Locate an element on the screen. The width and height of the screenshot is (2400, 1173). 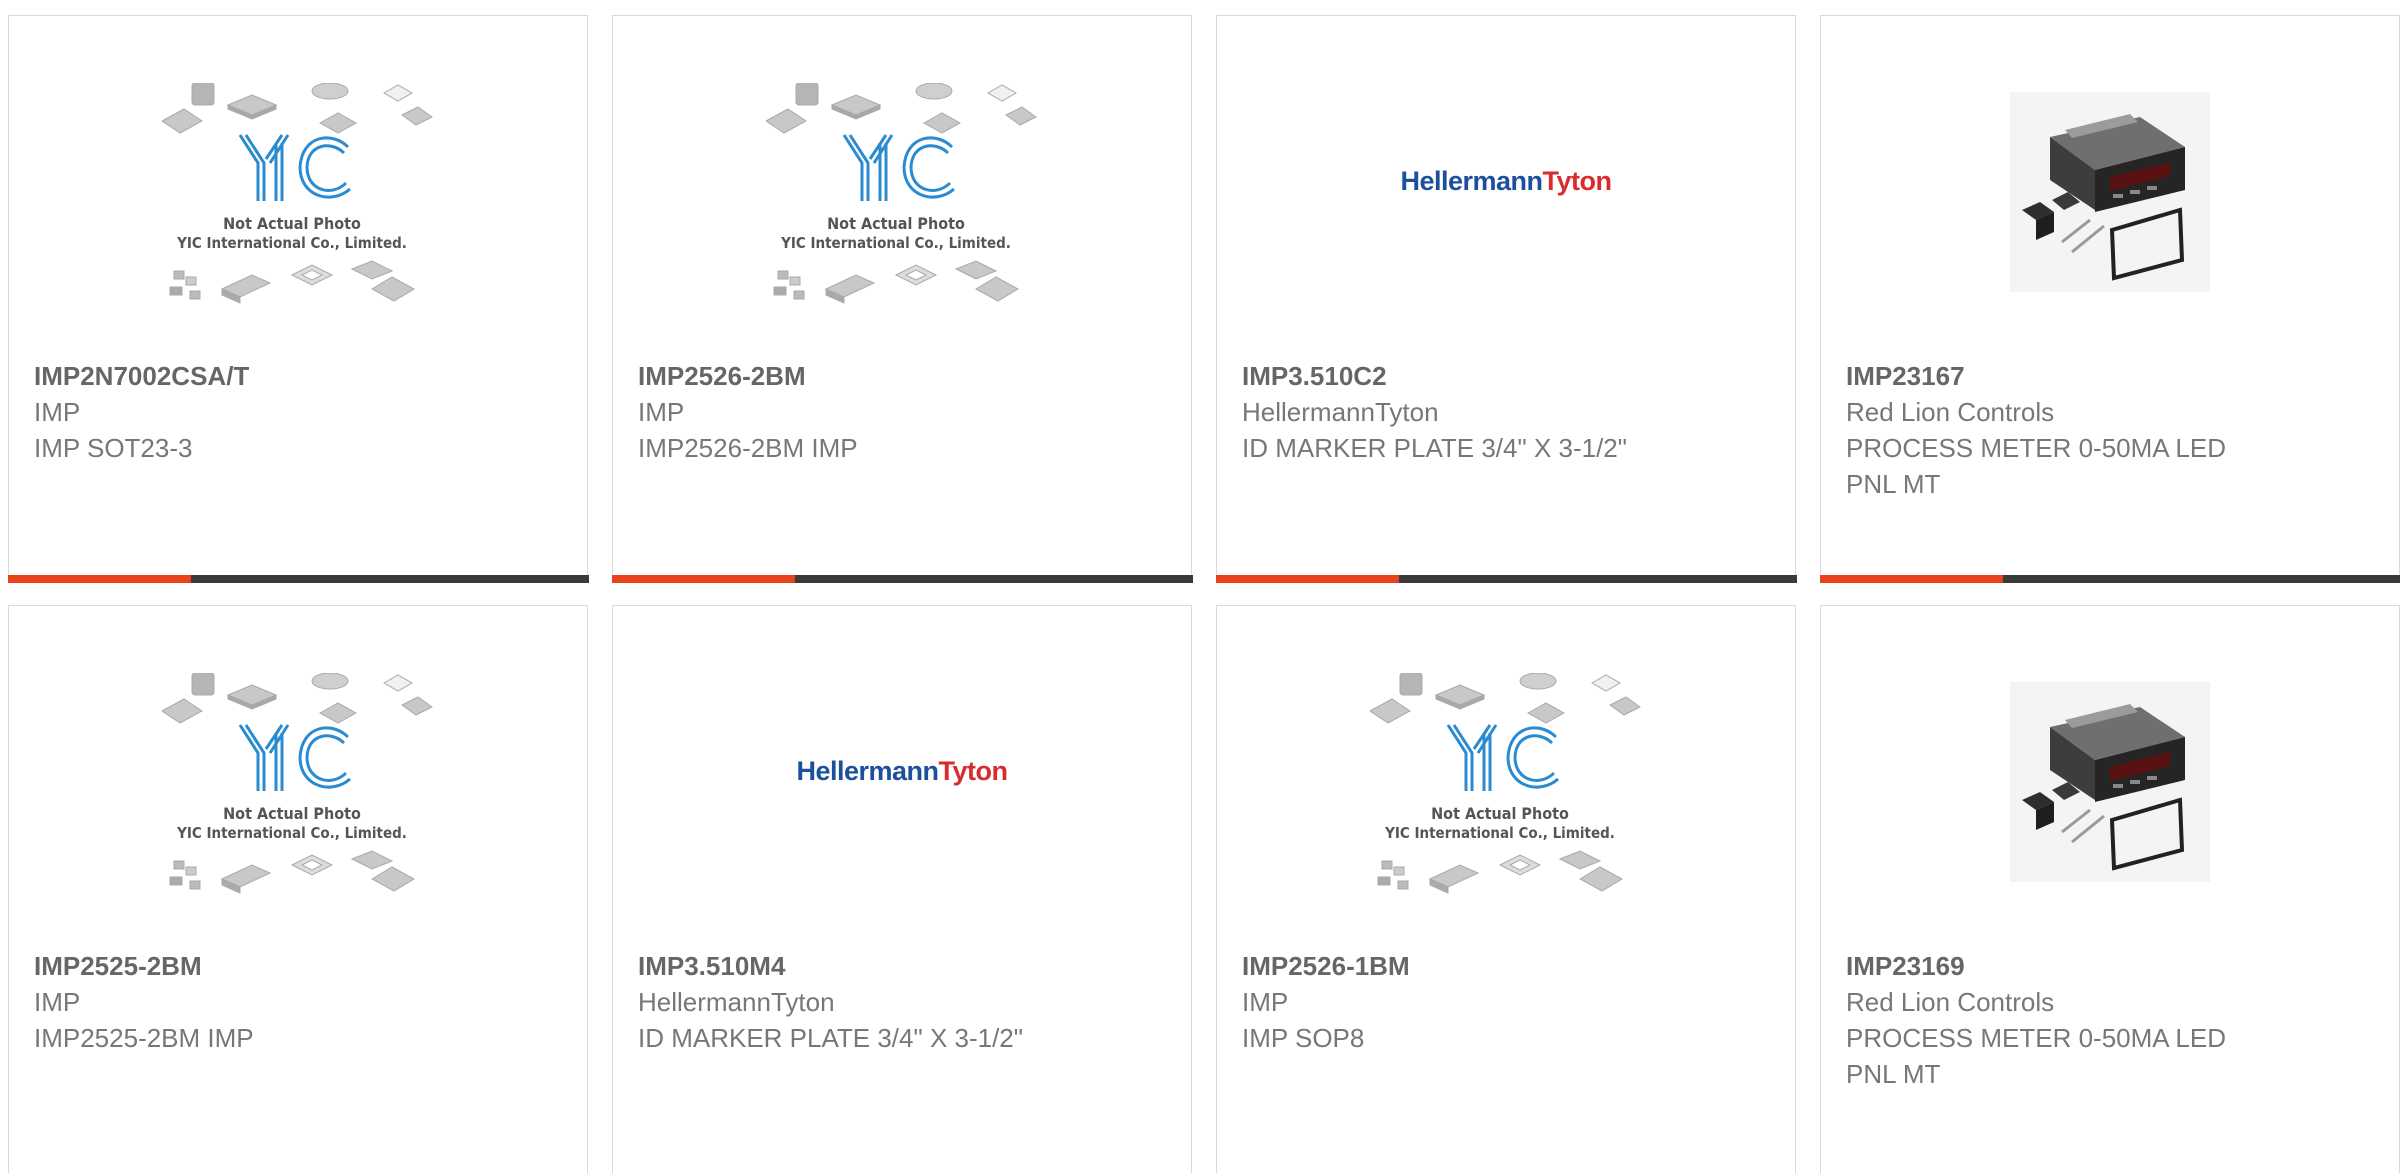
part-number-link: IMP23167 is located at coordinates (2110, 376).